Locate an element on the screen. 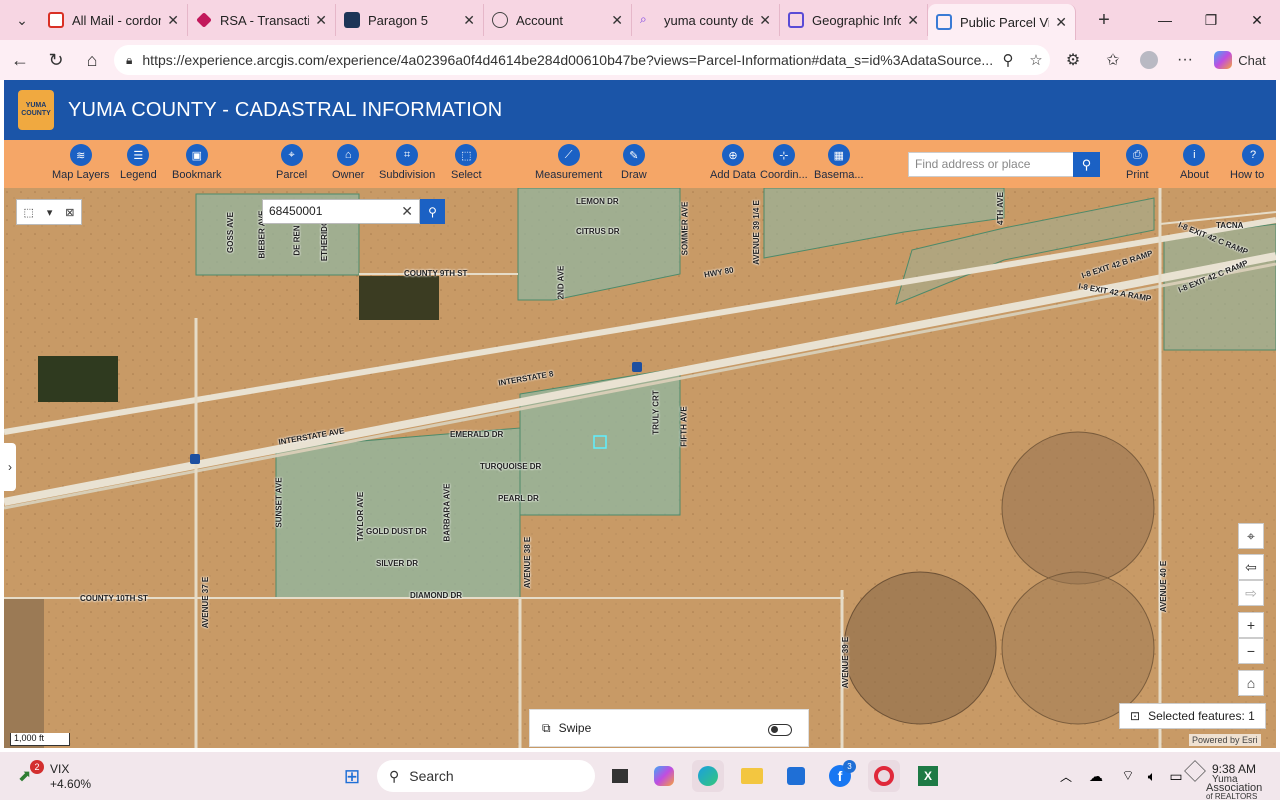 The image size is (1280, 801). subdivision-icon: ⌗ is located at coordinates (407, 155).